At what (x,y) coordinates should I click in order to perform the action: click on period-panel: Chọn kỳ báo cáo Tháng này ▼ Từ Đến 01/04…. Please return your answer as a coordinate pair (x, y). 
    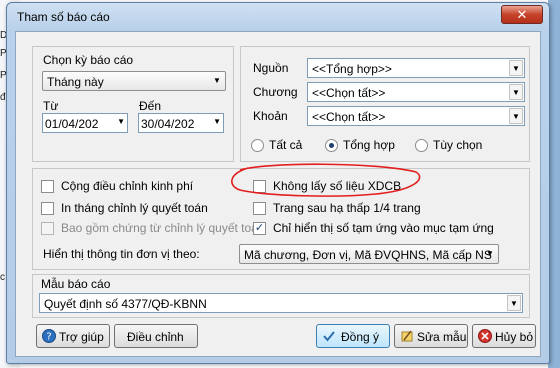
    Looking at the image, I should click on (133, 104).